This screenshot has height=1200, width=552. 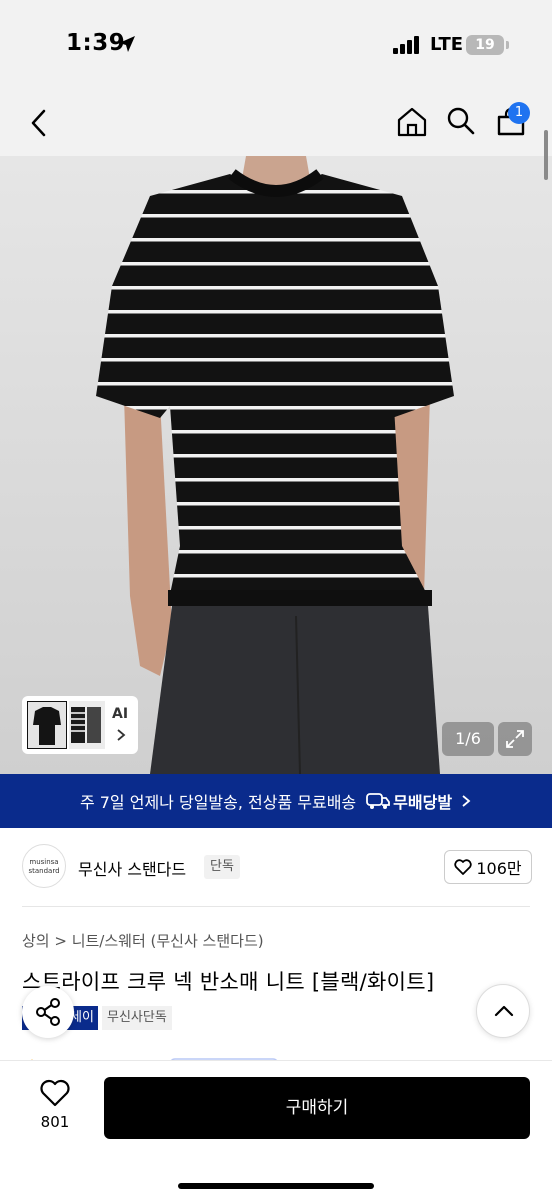 What do you see at coordinates (412, 122) in the screenshot?
I see `home-icon` at bounding box center [412, 122].